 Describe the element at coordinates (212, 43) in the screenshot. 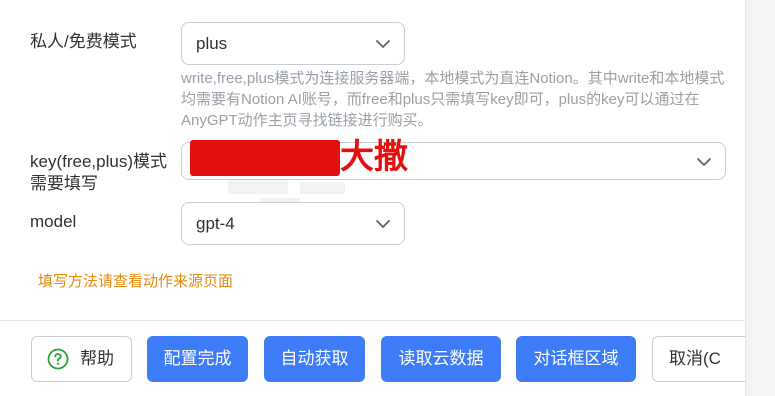

I see `mode-select-value: plus` at that location.